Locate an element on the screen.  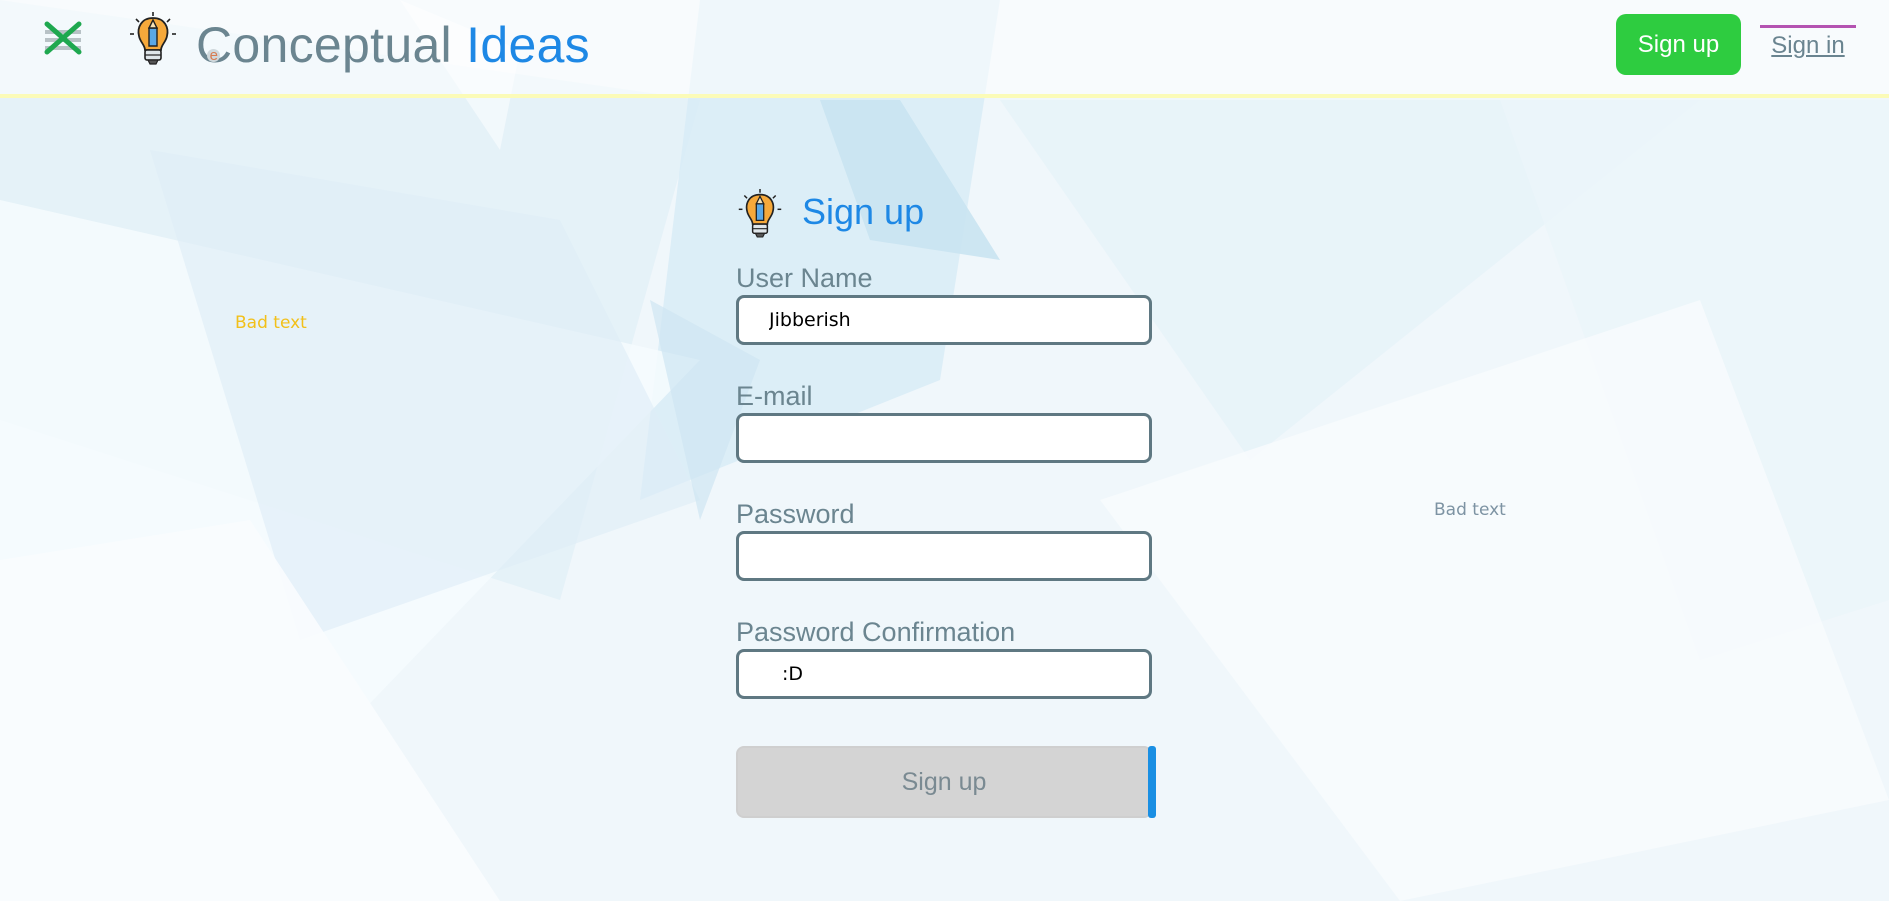
brand-title: Ce onceptual Ideas is located at coordinates (393, 45).